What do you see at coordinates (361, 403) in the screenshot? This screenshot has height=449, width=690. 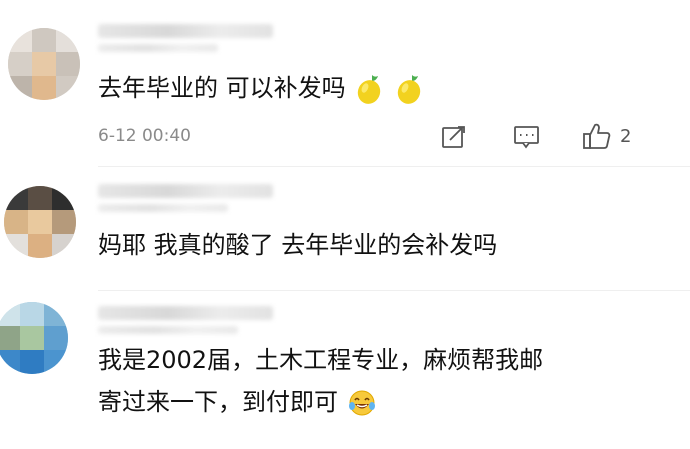 I see `laughing-tears-icon` at bounding box center [361, 403].